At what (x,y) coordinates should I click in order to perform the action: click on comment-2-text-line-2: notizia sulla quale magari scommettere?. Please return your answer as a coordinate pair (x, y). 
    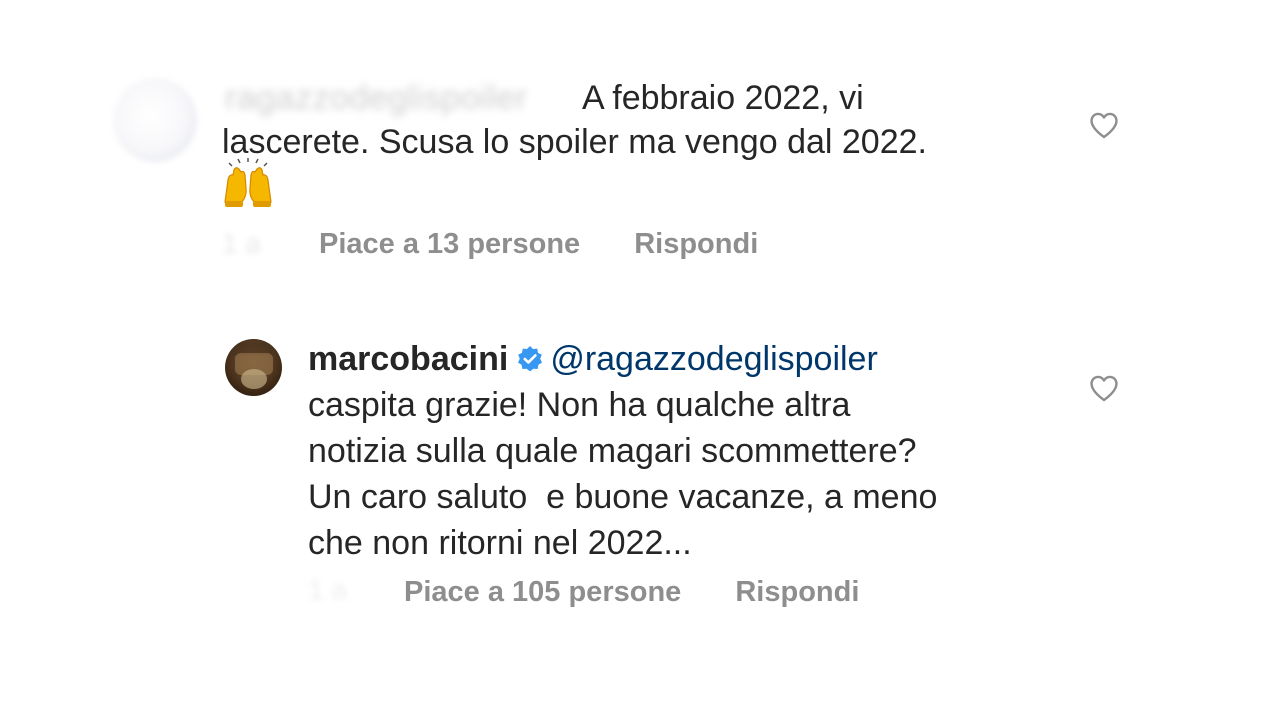
    Looking at the image, I should click on (612, 451).